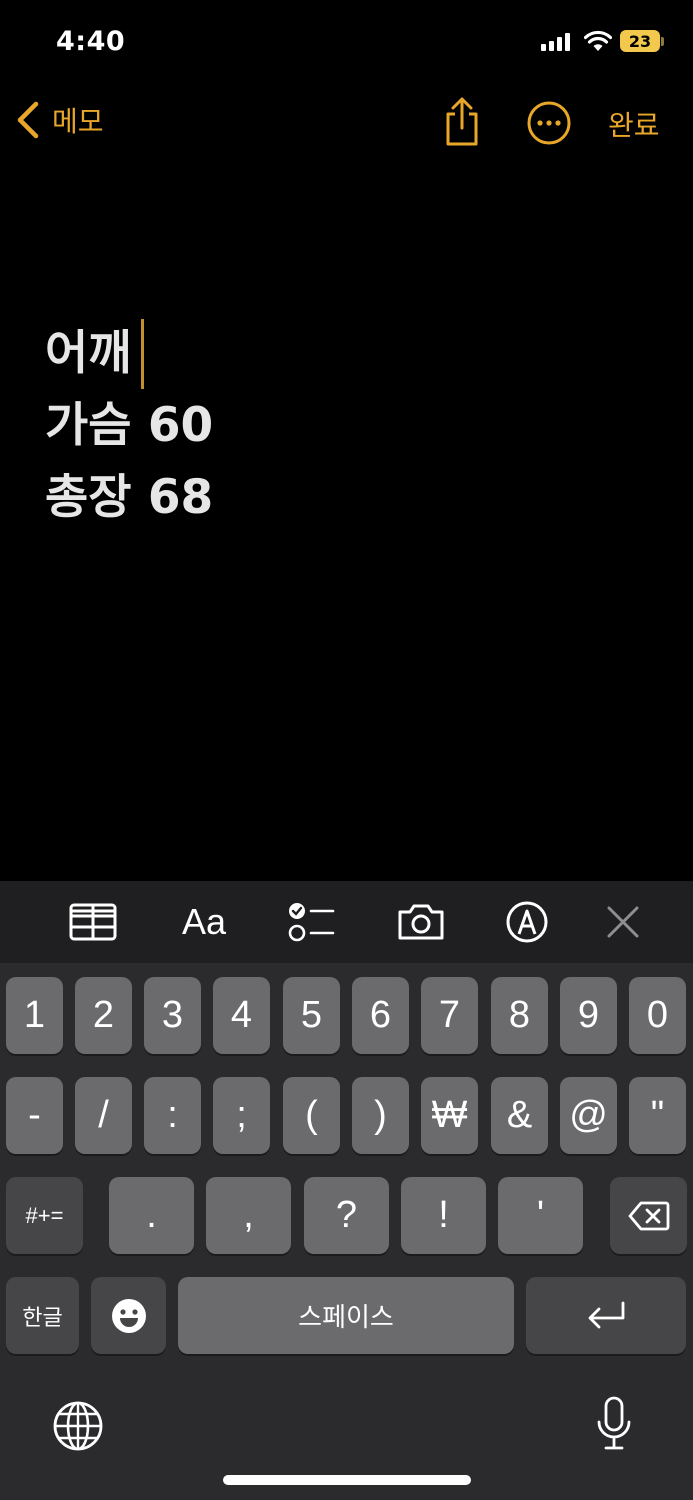 This screenshot has height=1500, width=693. What do you see at coordinates (34, 1115) in the screenshot?
I see `key-hyphen: -` at bounding box center [34, 1115].